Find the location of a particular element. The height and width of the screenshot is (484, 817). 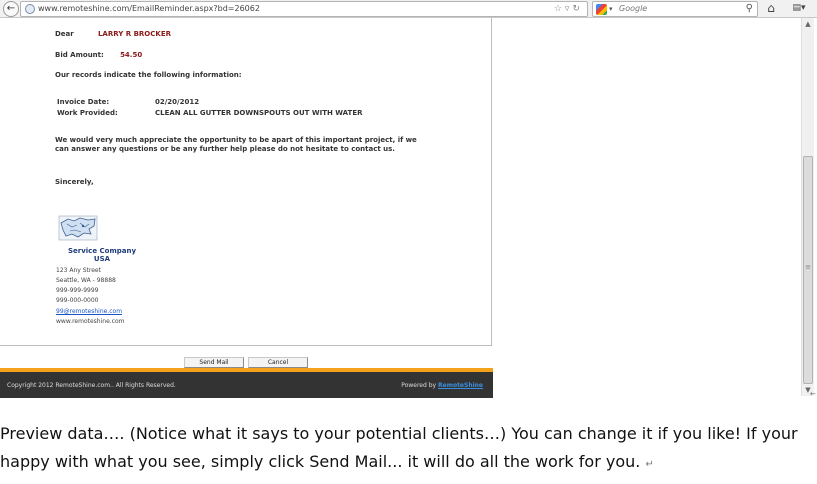

powered-by-label: Powered by is located at coordinates (419, 385).